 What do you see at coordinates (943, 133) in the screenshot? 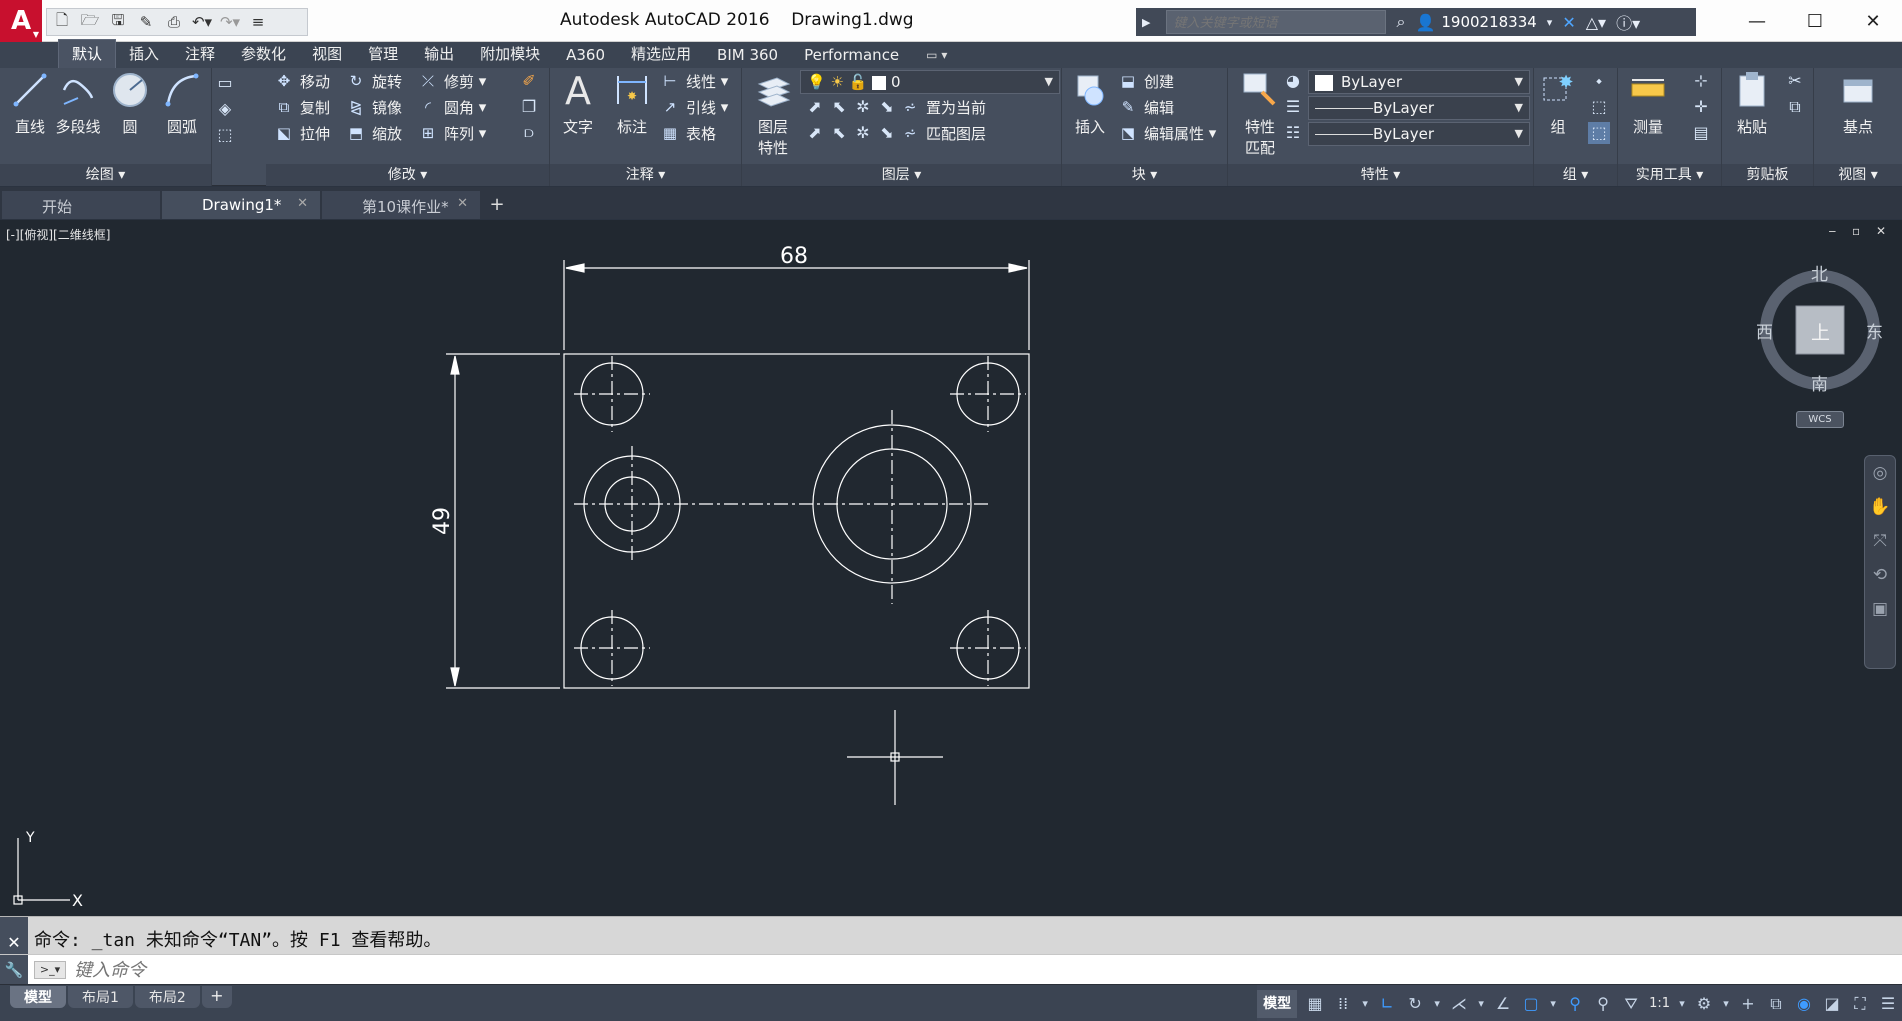
I see `match-layer-button: ⩫ 匹配图层` at bounding box center [943, 133].